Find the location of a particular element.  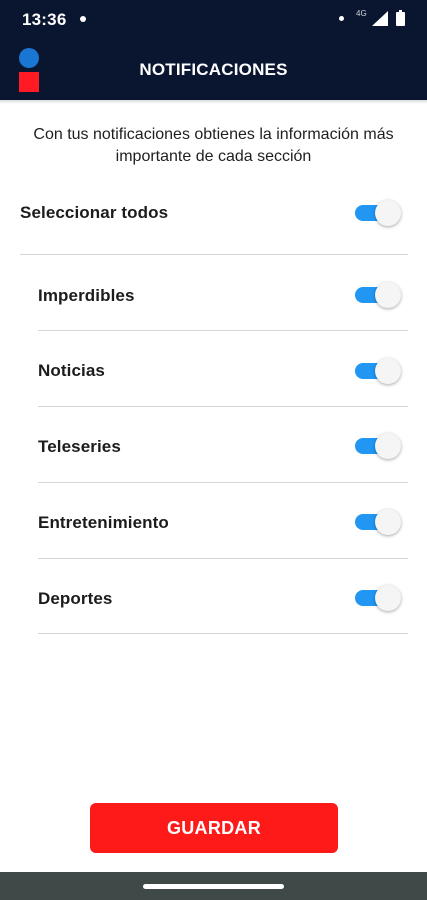

status-bar: 13:36 4G is located at coordinates (213, 19).